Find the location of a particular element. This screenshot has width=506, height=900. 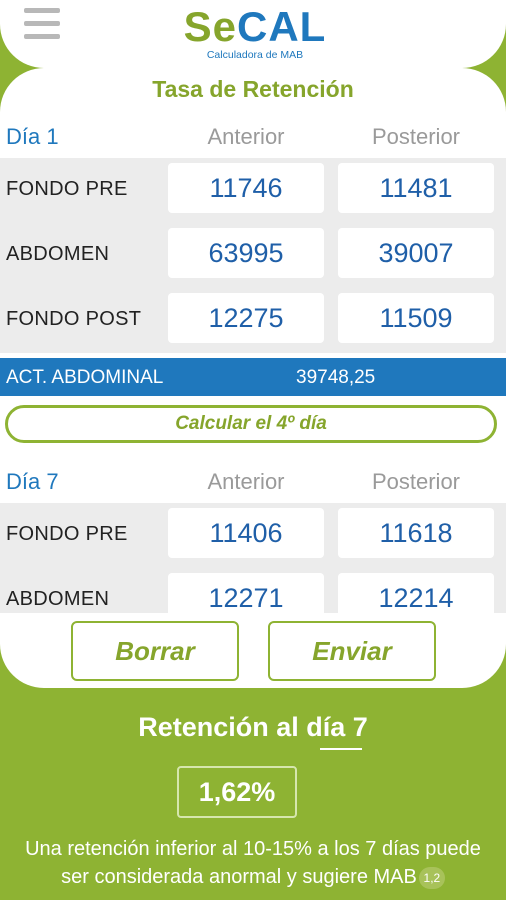

send-button: Enviar is located at coordinates (352, 651).